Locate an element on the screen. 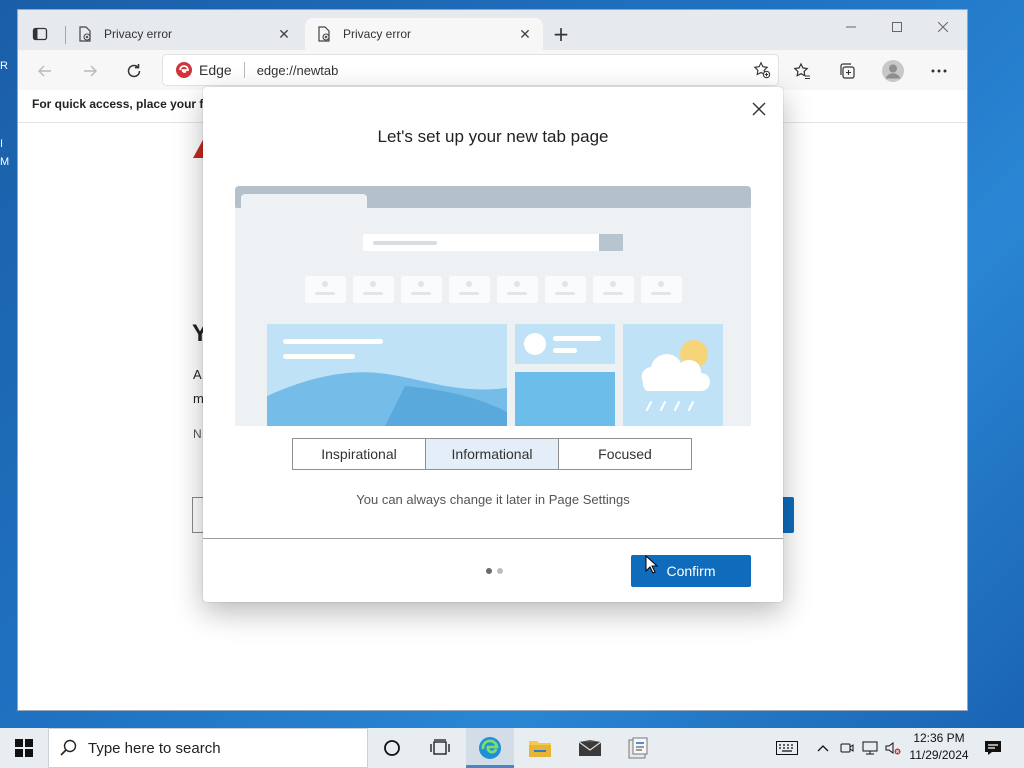 This screenshot has width=1024, height=768. windows-logo-icon is located at coordinates (24, 748).